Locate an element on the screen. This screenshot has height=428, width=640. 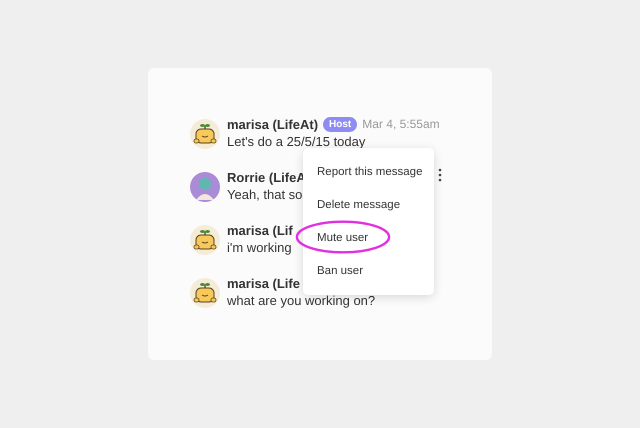
author-name: marisa (LifeAt) is located at coordinates (272, 124).